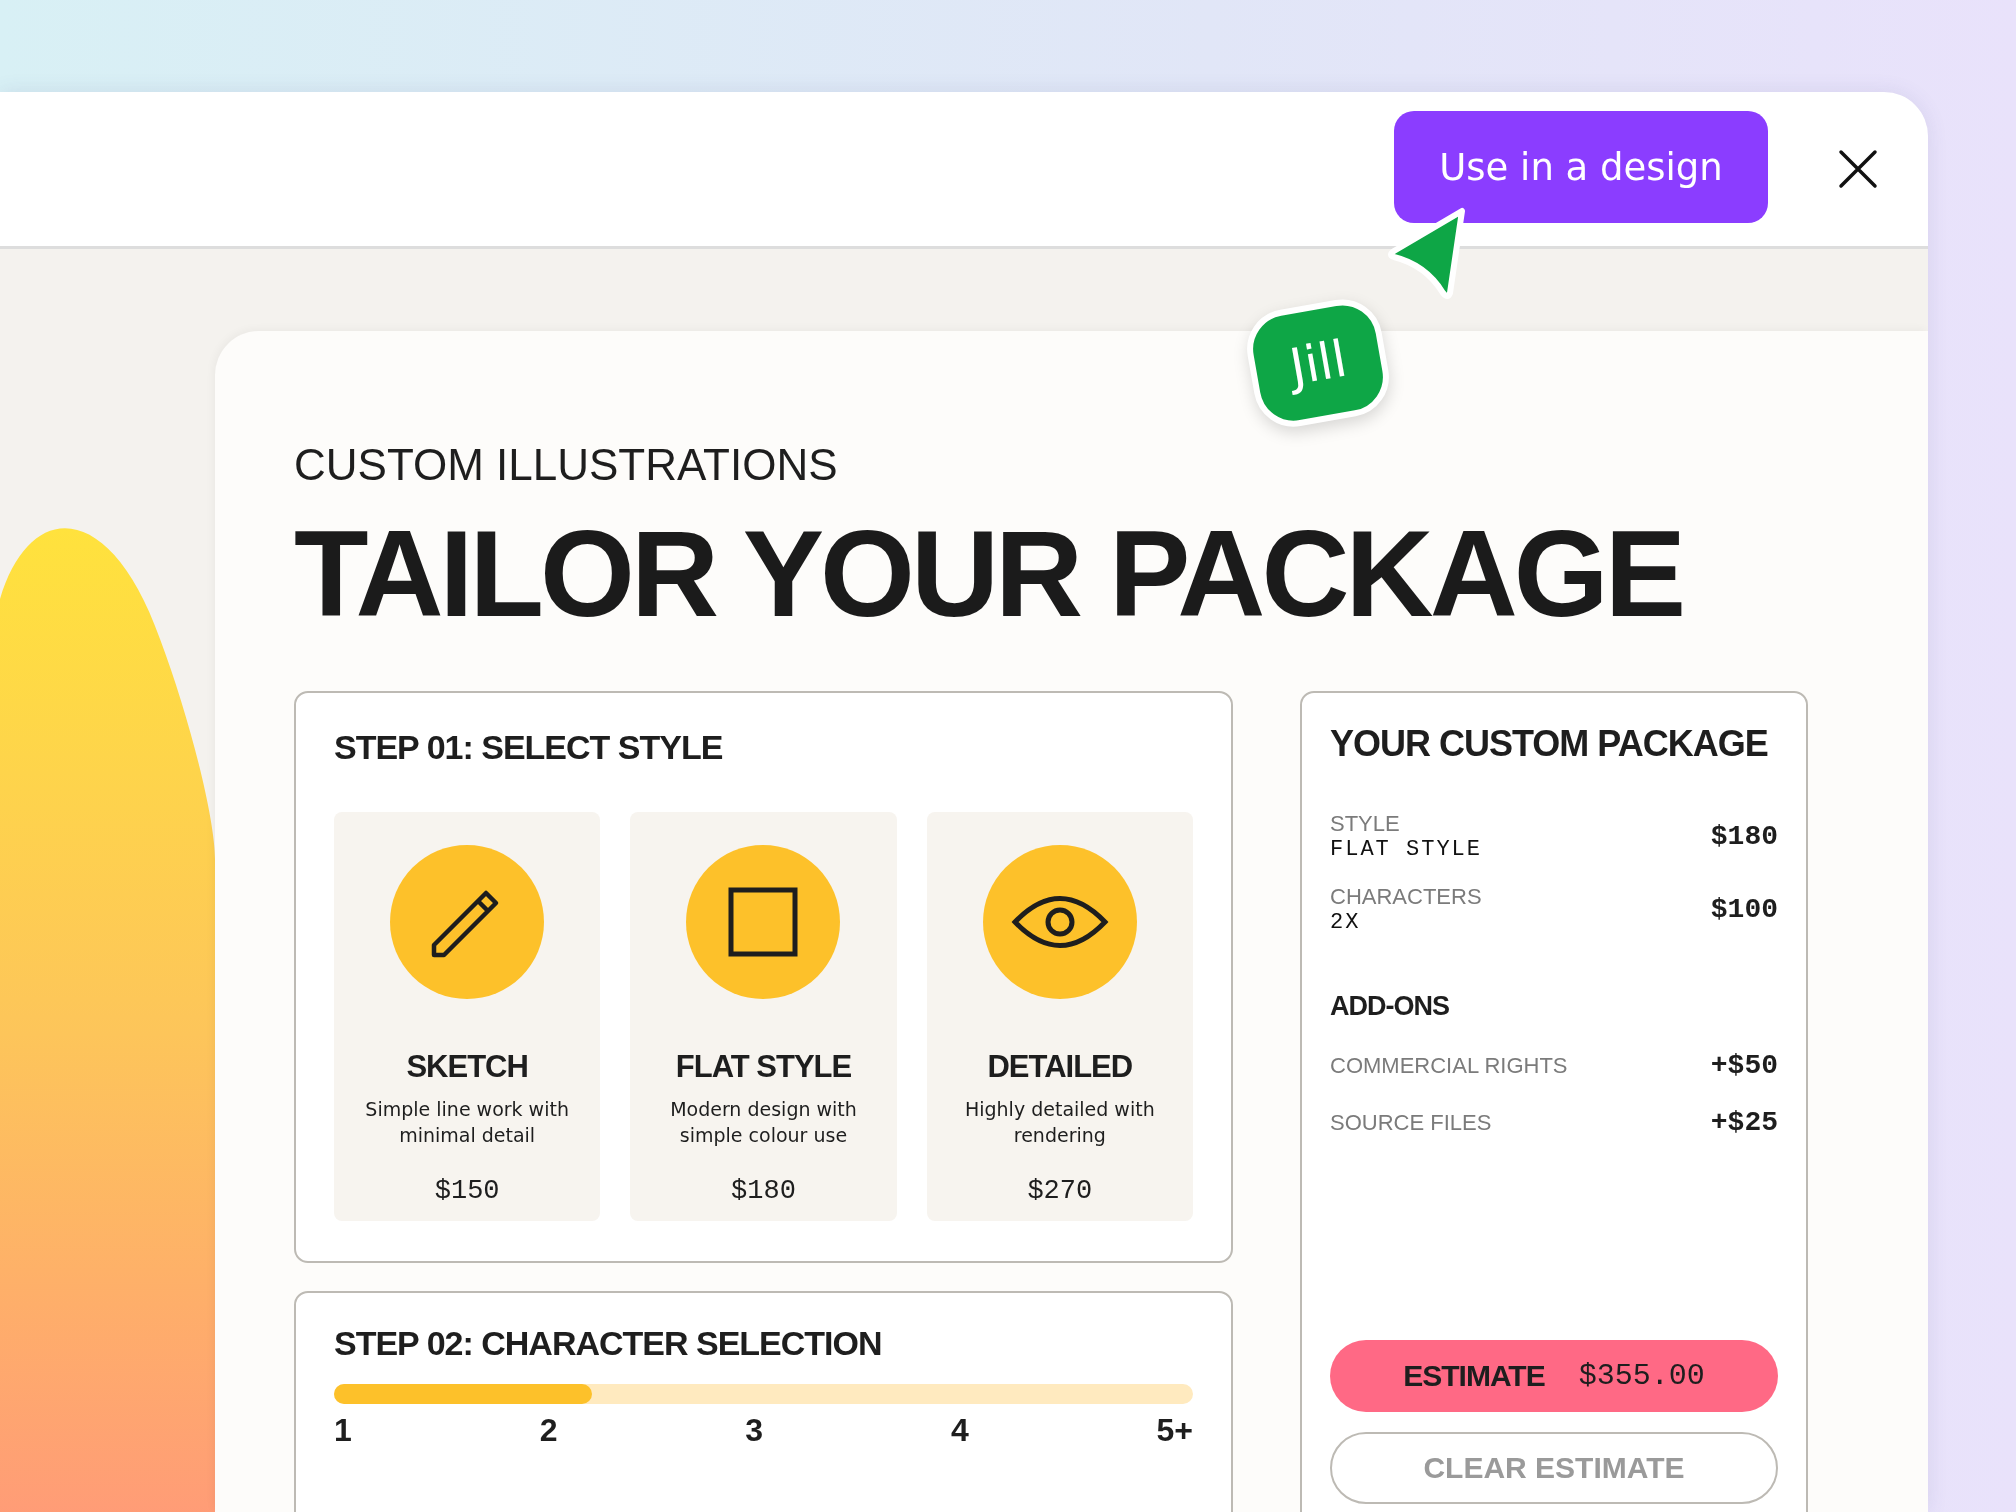 Image resolution: width=2016 pixels, height=1512 pixels. What do you see at coordinates (763, 1016) in the screenshot?
I see `style-option-card: FLAT STYLE Modern design with simple colour use $180` at bounding box center [763, 1016].